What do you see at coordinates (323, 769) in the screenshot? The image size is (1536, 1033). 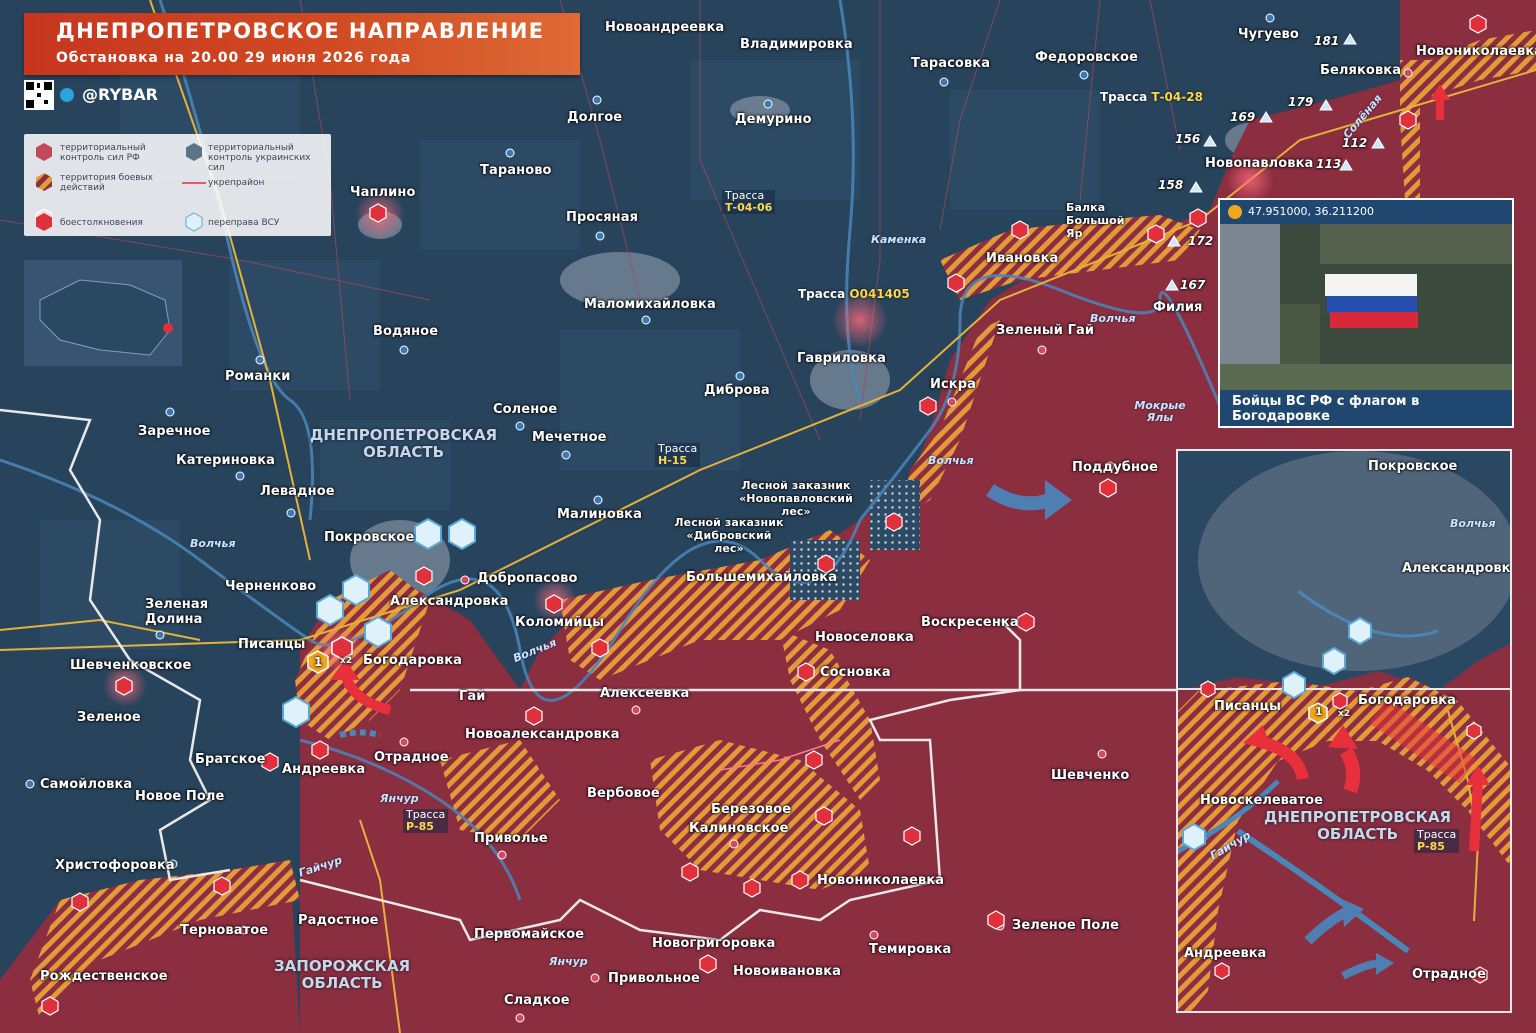 I see `settlement-label: Андреевка` at bounding box center [323, 769].